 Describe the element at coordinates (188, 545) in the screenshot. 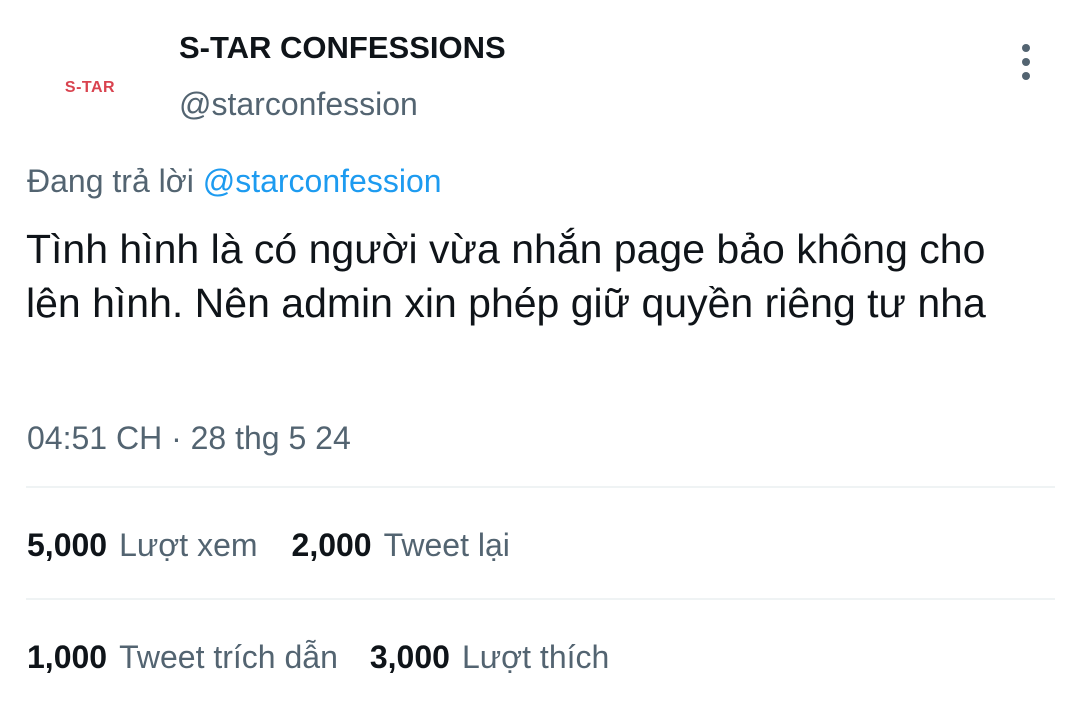

I see `views-label: Lượt xem` at that location.